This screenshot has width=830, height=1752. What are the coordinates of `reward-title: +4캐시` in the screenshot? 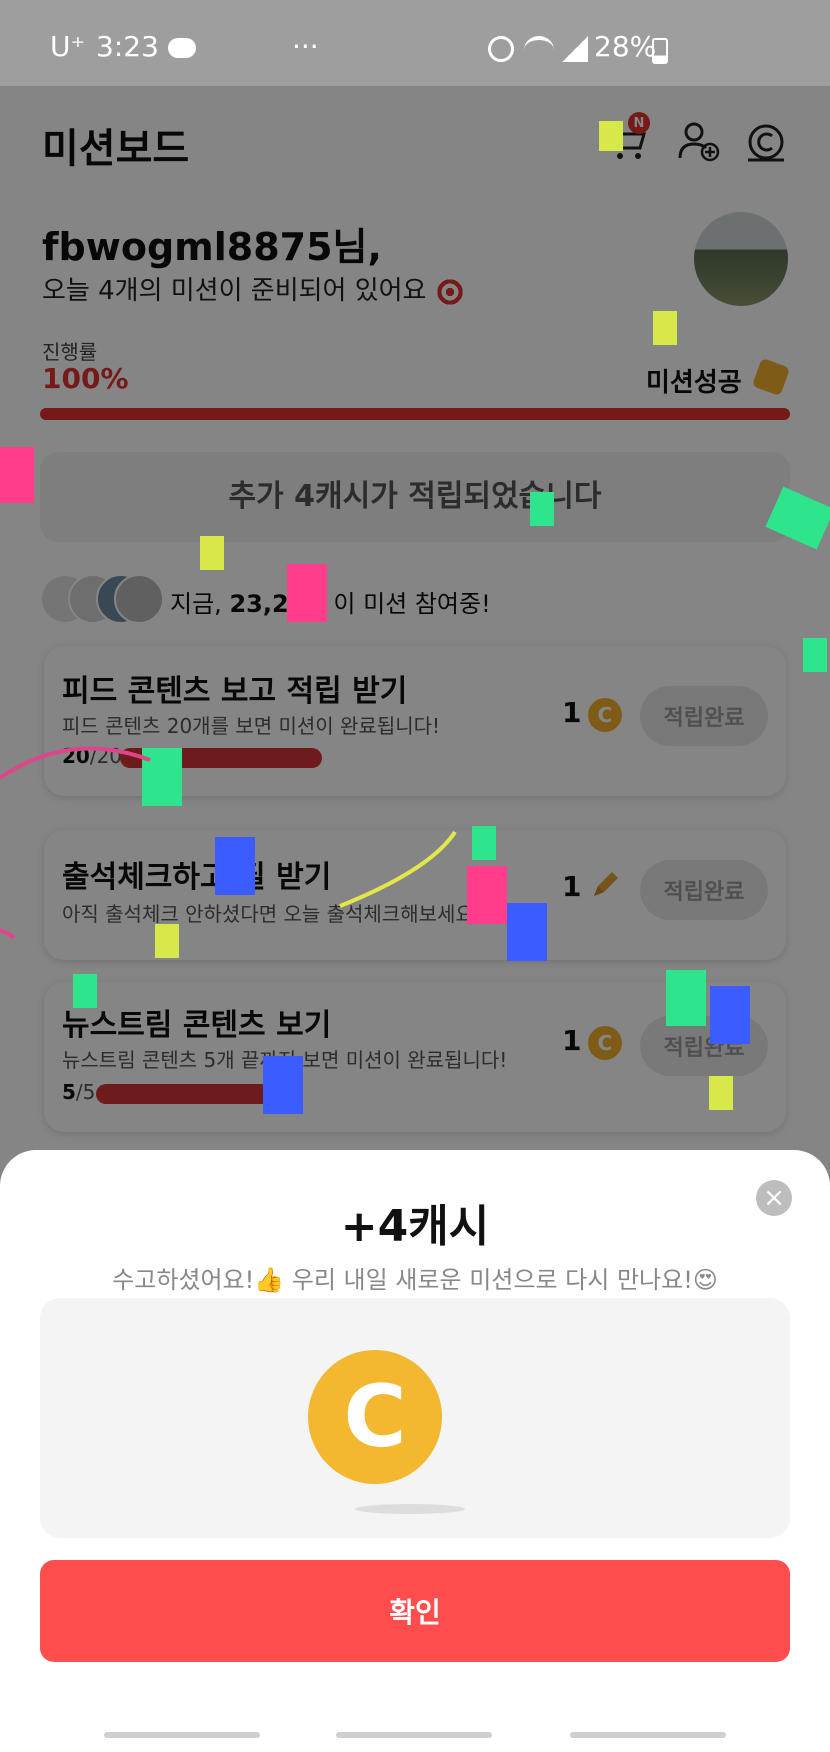 It's located at (415, 1226).